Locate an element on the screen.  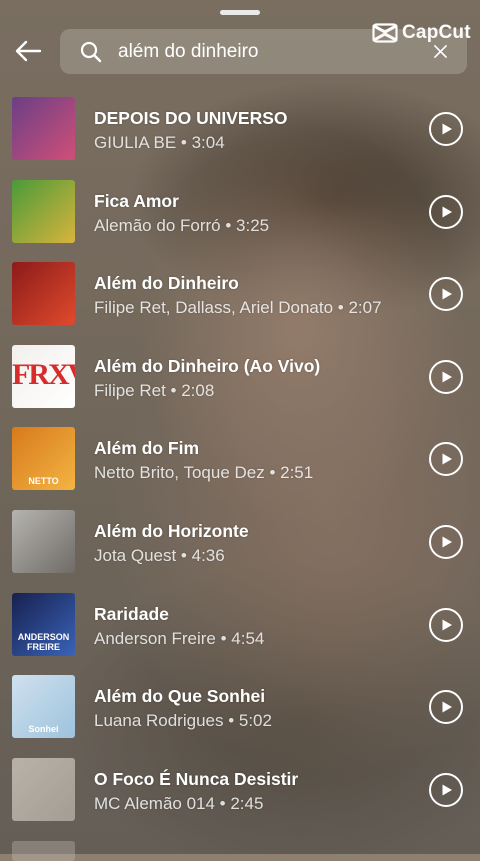
track-title: Além do Que Sonhei is located at coordinates (180, 696).